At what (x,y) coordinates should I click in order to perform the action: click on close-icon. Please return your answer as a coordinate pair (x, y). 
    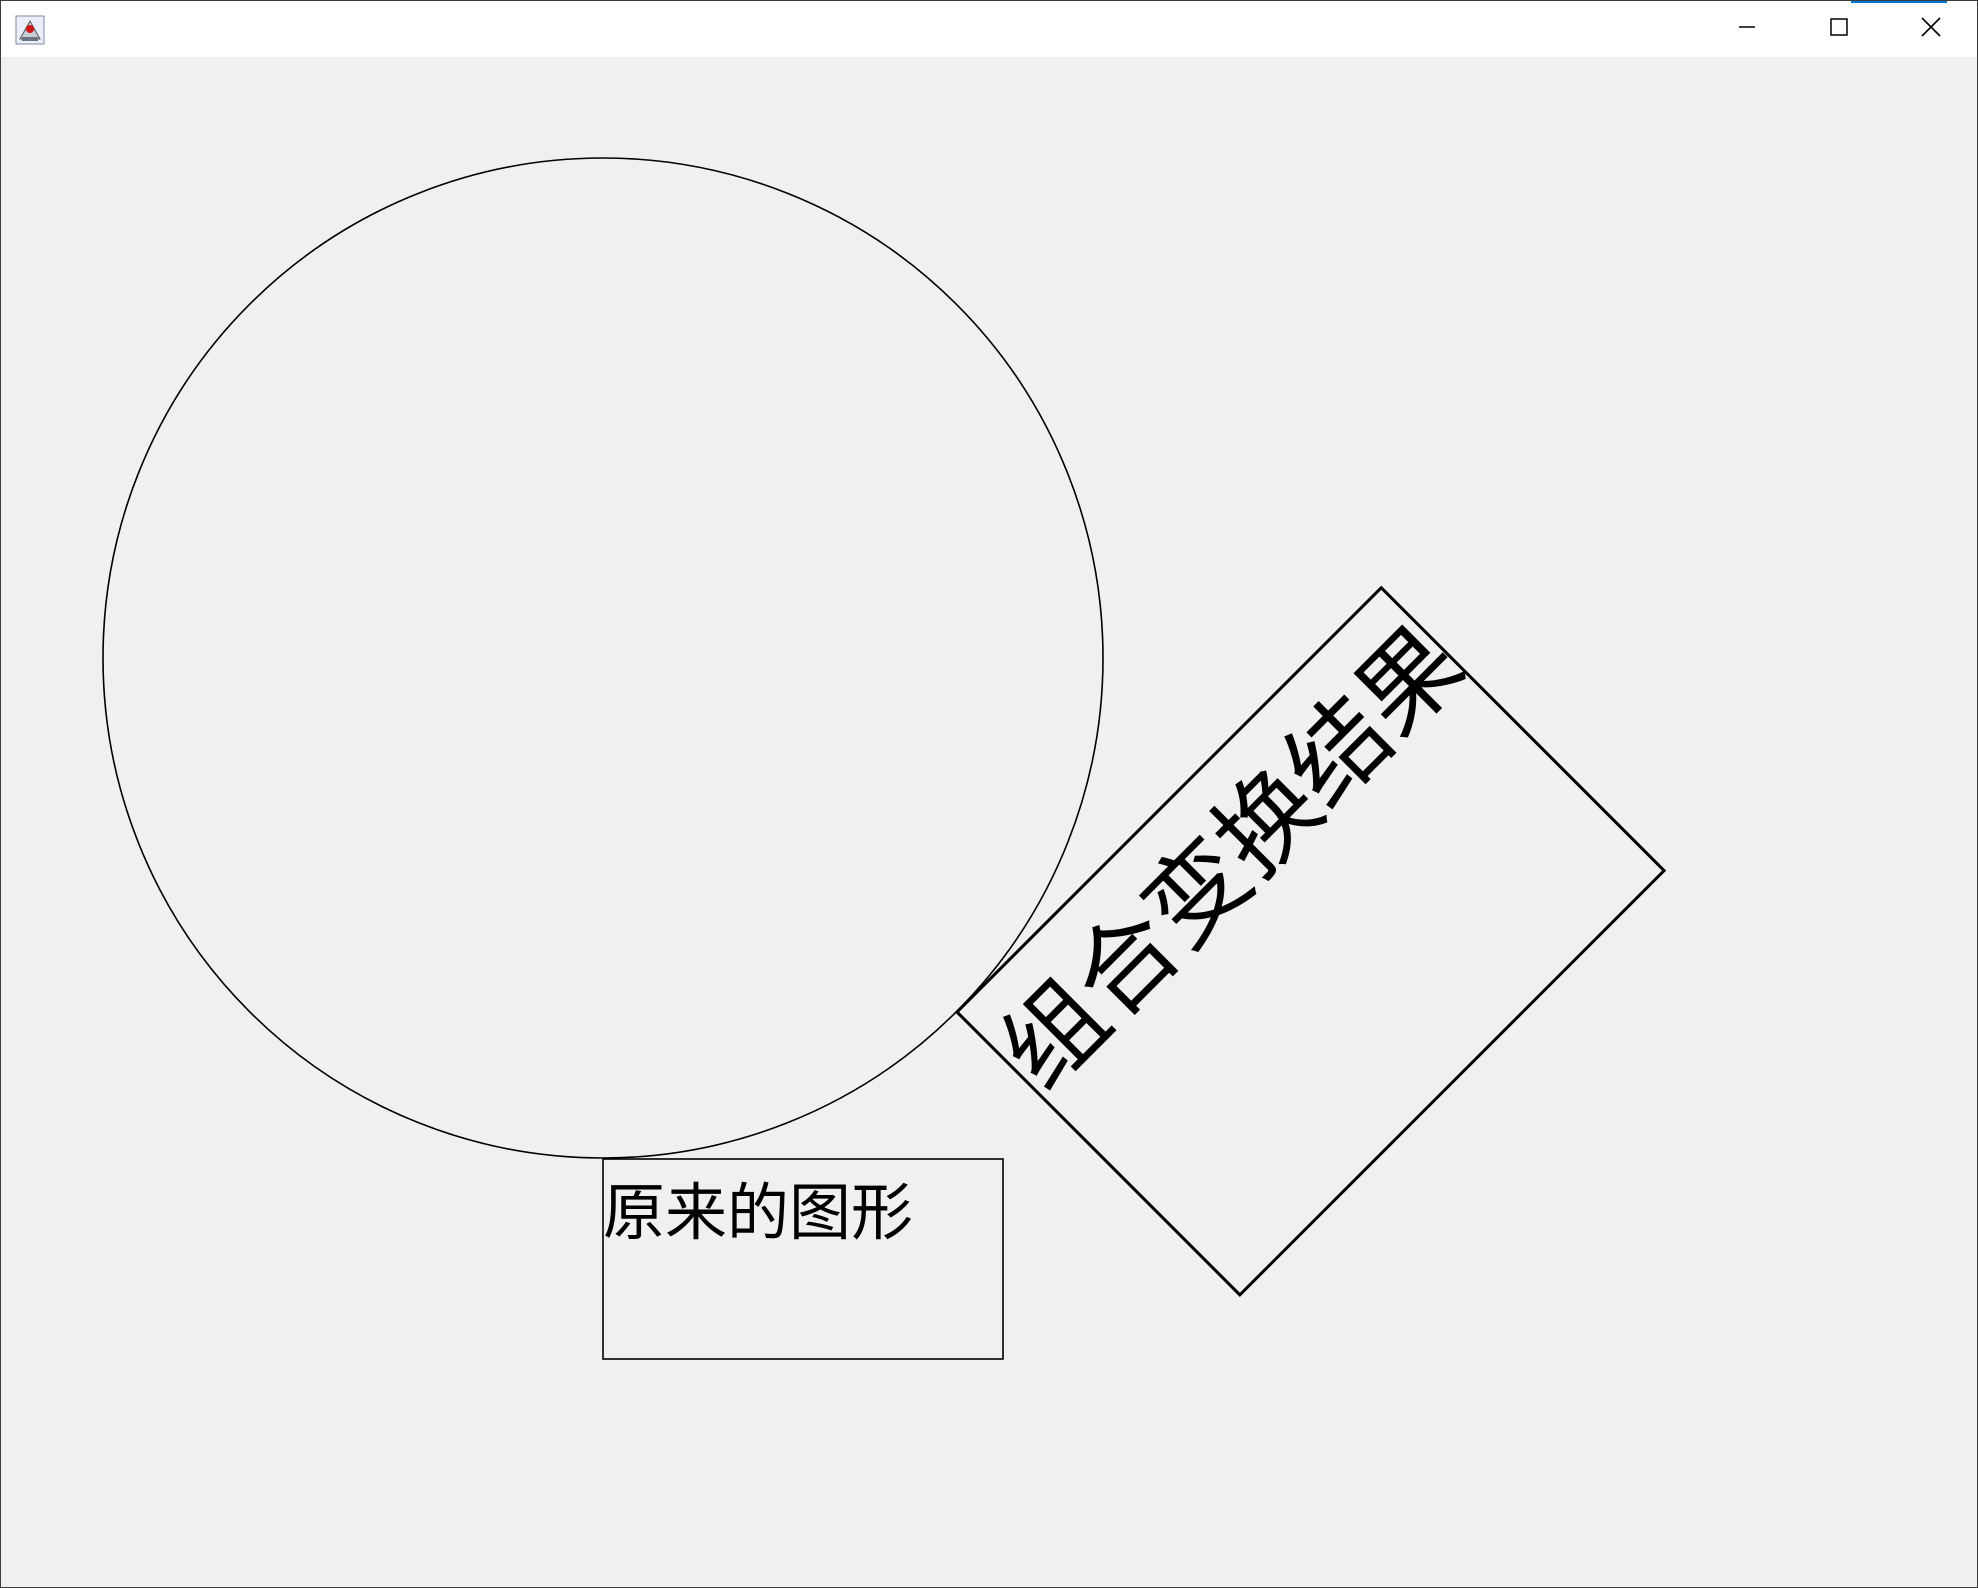
    Looking at the image, I should click on (1931, 29).